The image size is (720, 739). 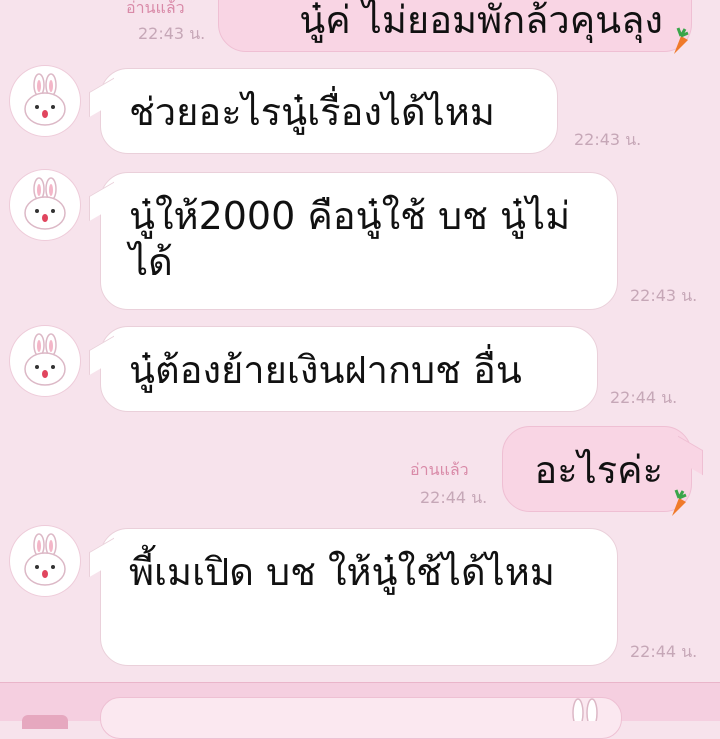 What do you see at coordinates (342, 572) in the screenshot?
I see `message-text: พี้เมเปิด บช ให้นู๋ใช้ได้ไหม` at bounding box center [342, 572].